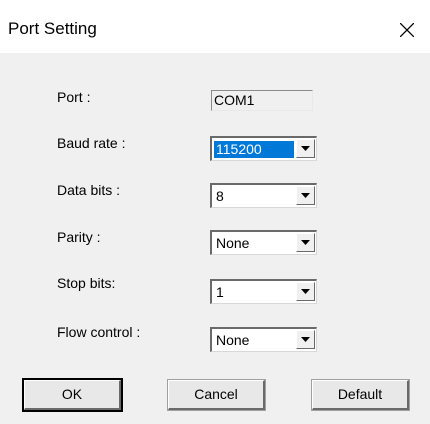 This screenshot has width=430, height=424. What do you see at coordinates (220, 292) in the screenshot?
I see `stop-bits-value: 1` at bounding box center [220, 292].